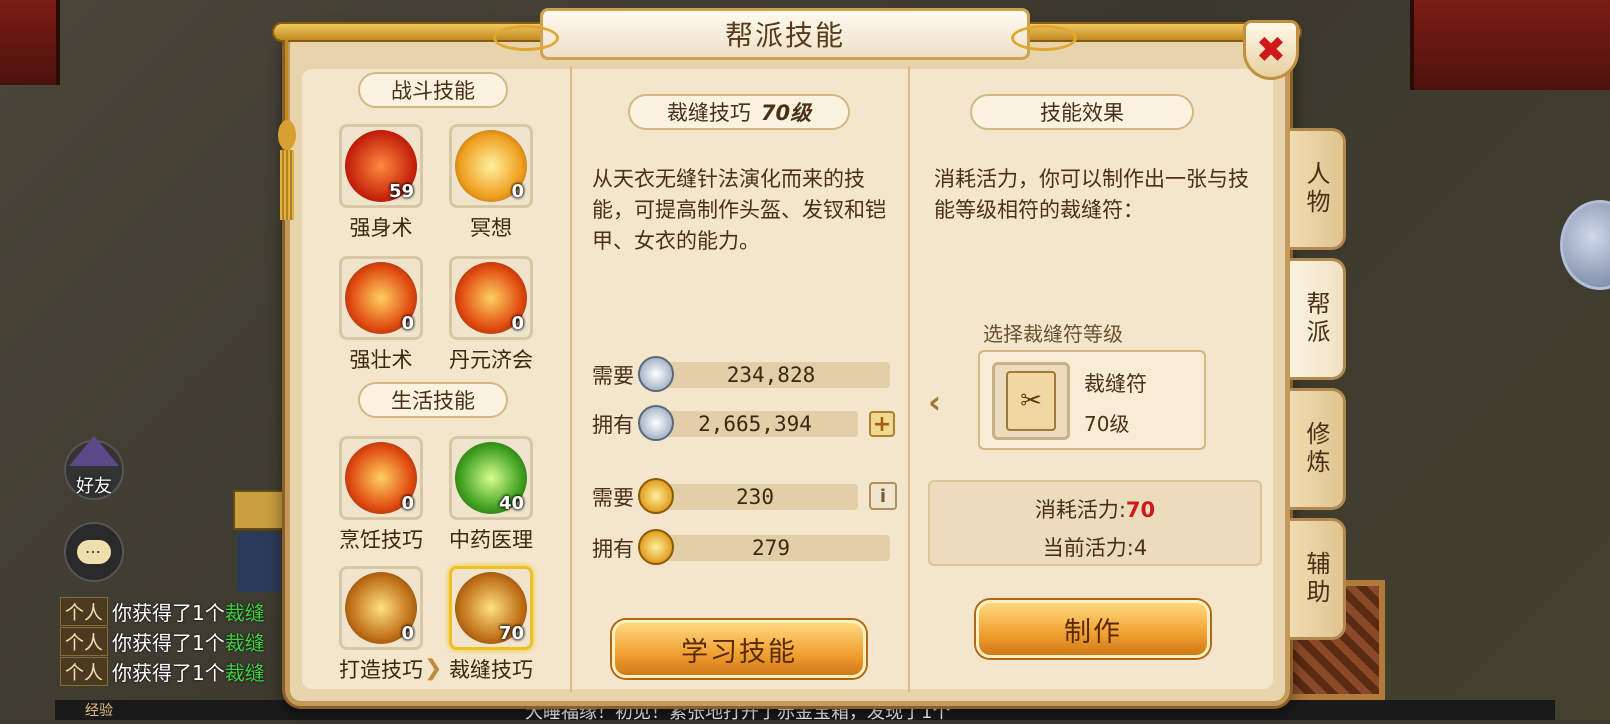 This screenshot has width=1610, height=724. What do you see at coordinates (381, 495) in the screenshot?
I see `skill-pengren: 0 烹饪技巧` at bounding box center [381, 495].